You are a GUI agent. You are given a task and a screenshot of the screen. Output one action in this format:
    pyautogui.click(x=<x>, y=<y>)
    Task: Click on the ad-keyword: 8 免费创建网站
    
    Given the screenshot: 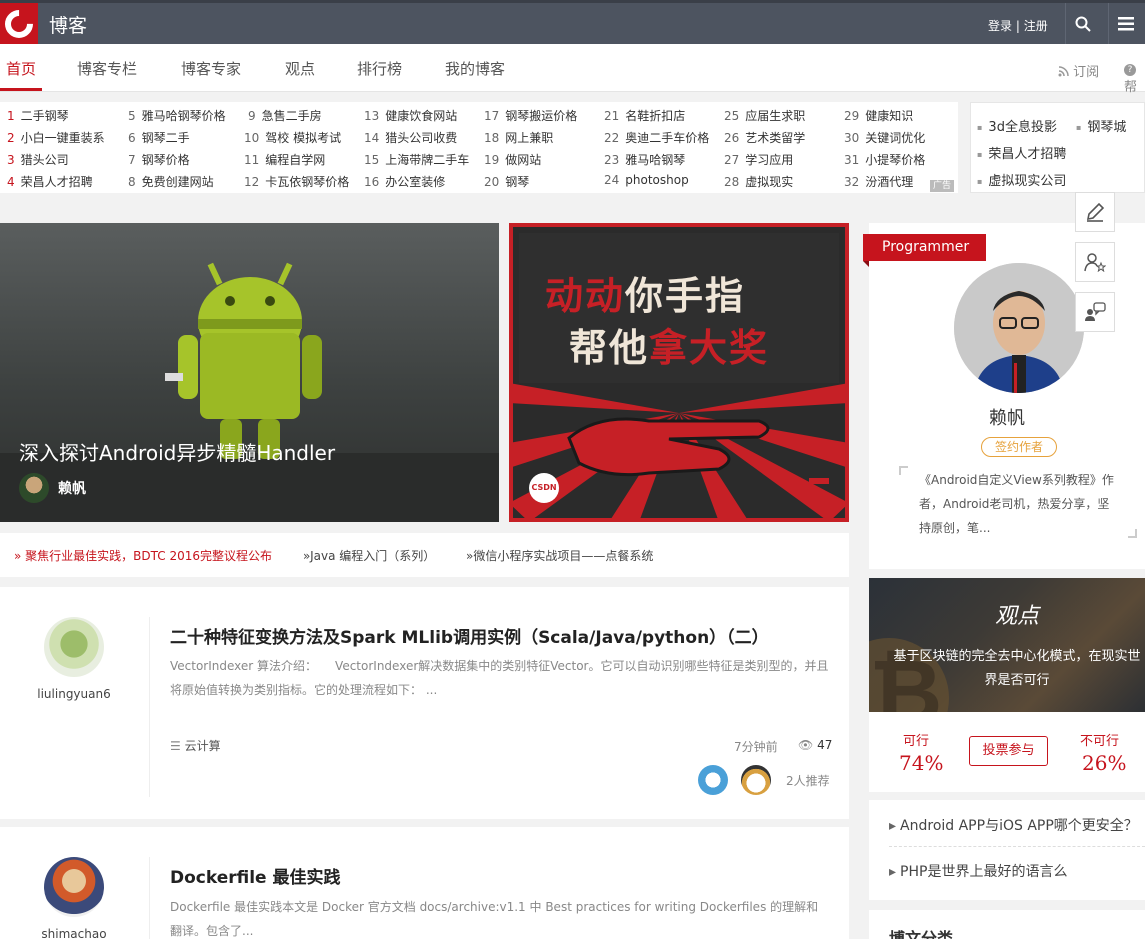 What is the action you would take?
    pyautogui.click(x=171, y=181)
    